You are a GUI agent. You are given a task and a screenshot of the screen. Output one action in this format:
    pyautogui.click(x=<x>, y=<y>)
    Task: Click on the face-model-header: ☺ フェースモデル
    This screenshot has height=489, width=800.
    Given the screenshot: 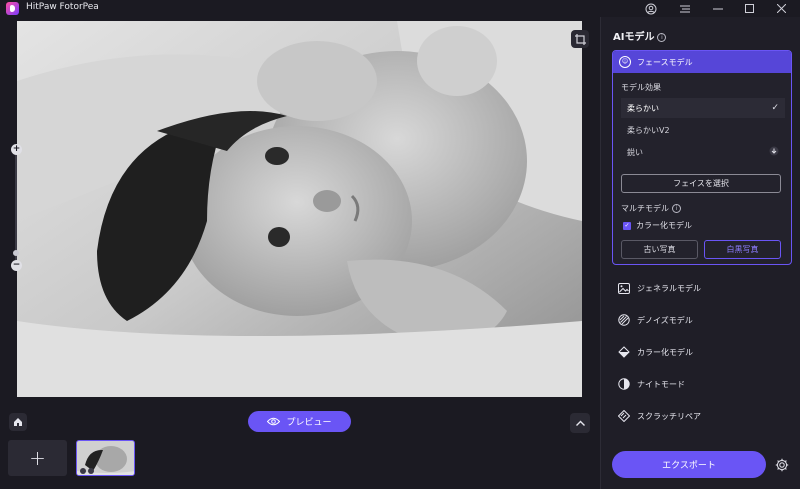 What is the action you would take?
    pyautogui.click(x=702, y=62)
    